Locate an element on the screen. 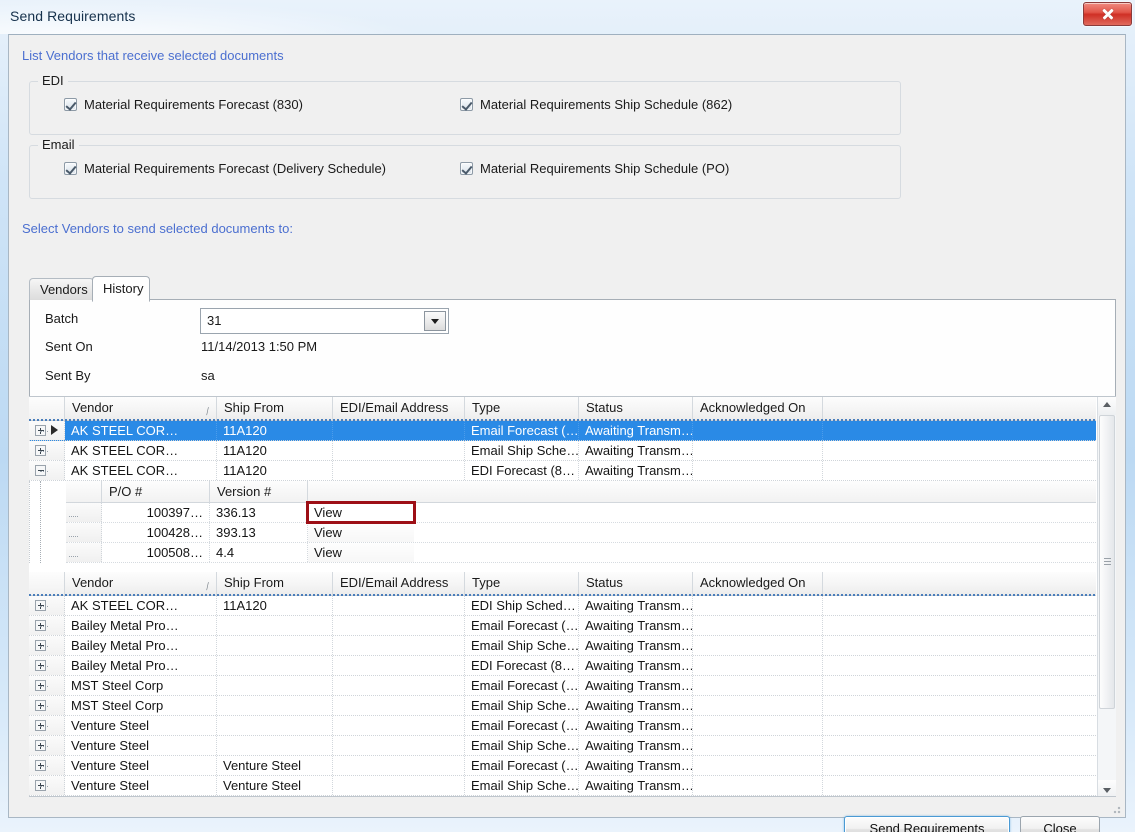 The width and height of the screenshot is (1135, 832). checkbox-edi-forecast-830: Material Requirements Forecast (830) is located at coordinates (183, 104).